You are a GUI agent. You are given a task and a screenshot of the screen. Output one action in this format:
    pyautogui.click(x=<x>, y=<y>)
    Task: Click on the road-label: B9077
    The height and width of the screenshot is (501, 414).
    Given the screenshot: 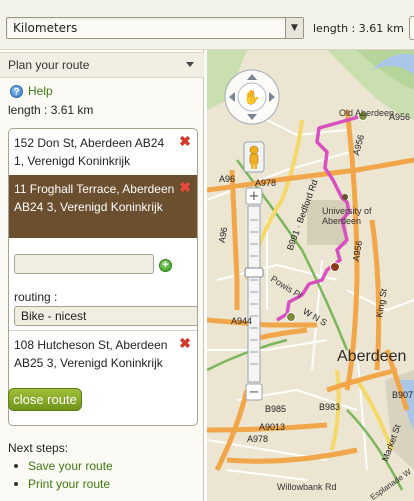 What is the action you would take?
    pyautogui.click(x=403, y=395)
    